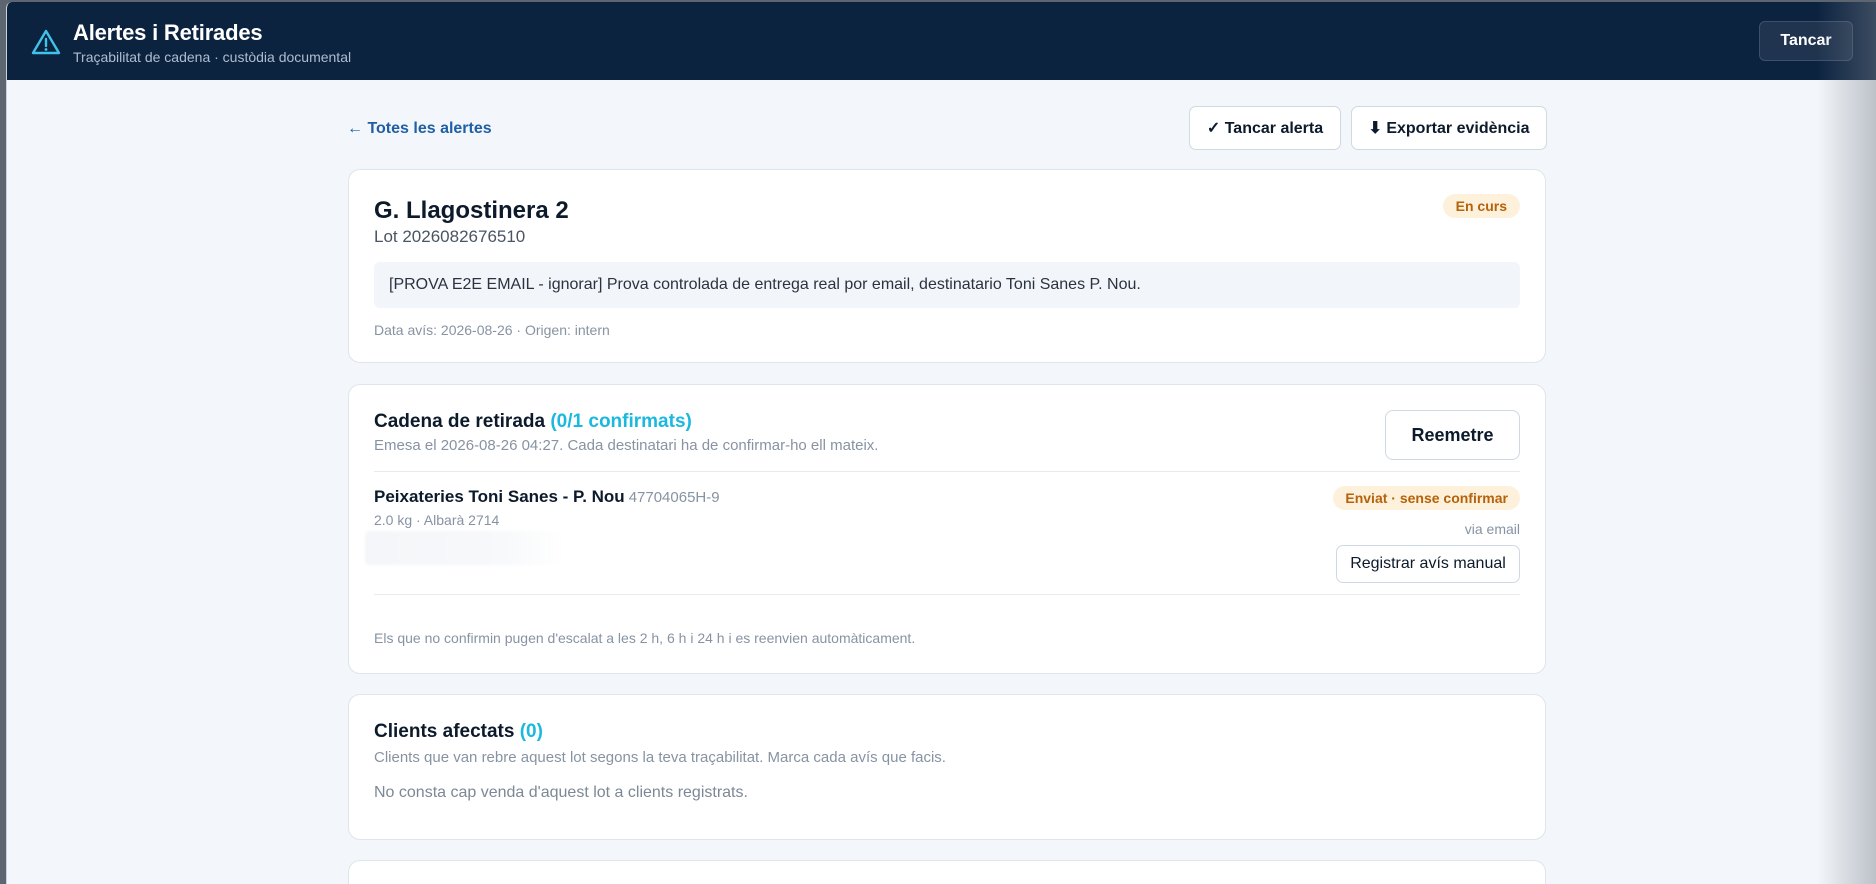  Describe the element at coordinates (419, 129) in the screenshot. I see `back-to-alerts-link: ← Totes les alertes` at that location.